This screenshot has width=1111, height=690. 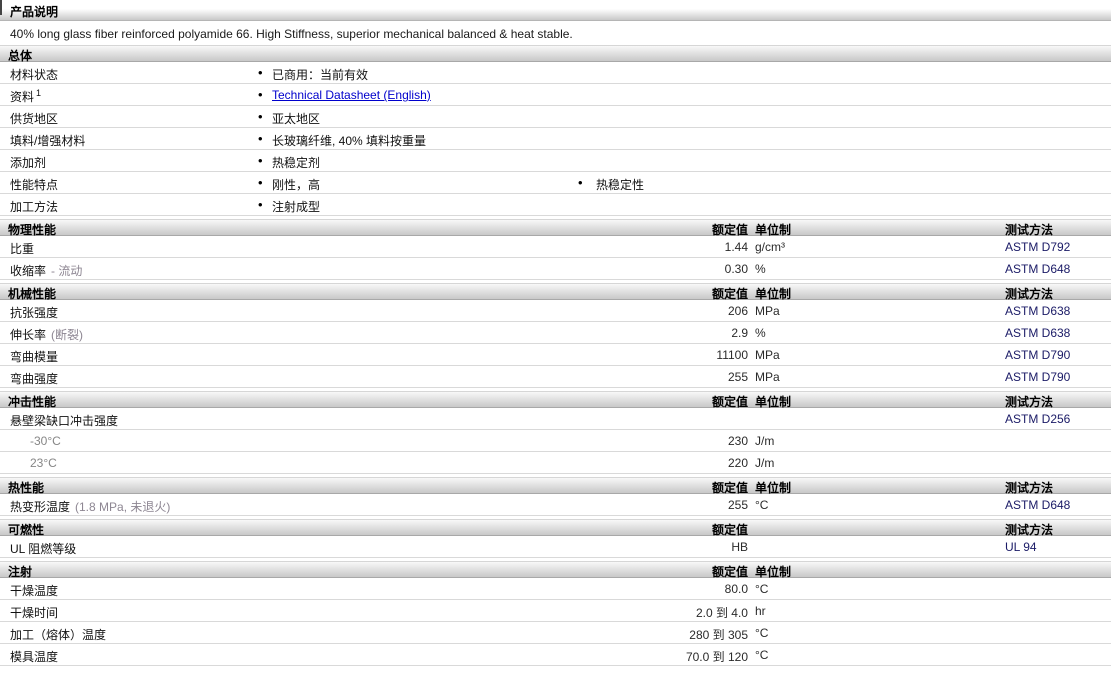 I want to click on property-name: 加工（熔体）温度, so click(x=58, y=635).